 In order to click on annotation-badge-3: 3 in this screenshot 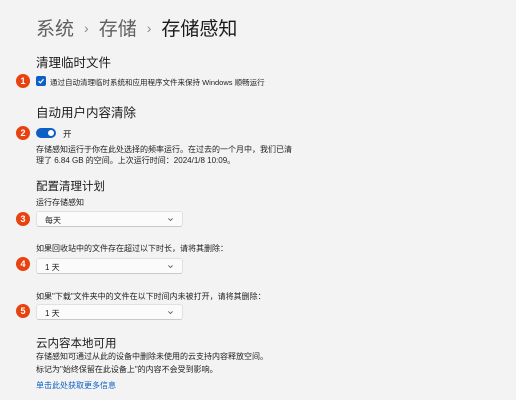, I will do `click(23, 219)`.